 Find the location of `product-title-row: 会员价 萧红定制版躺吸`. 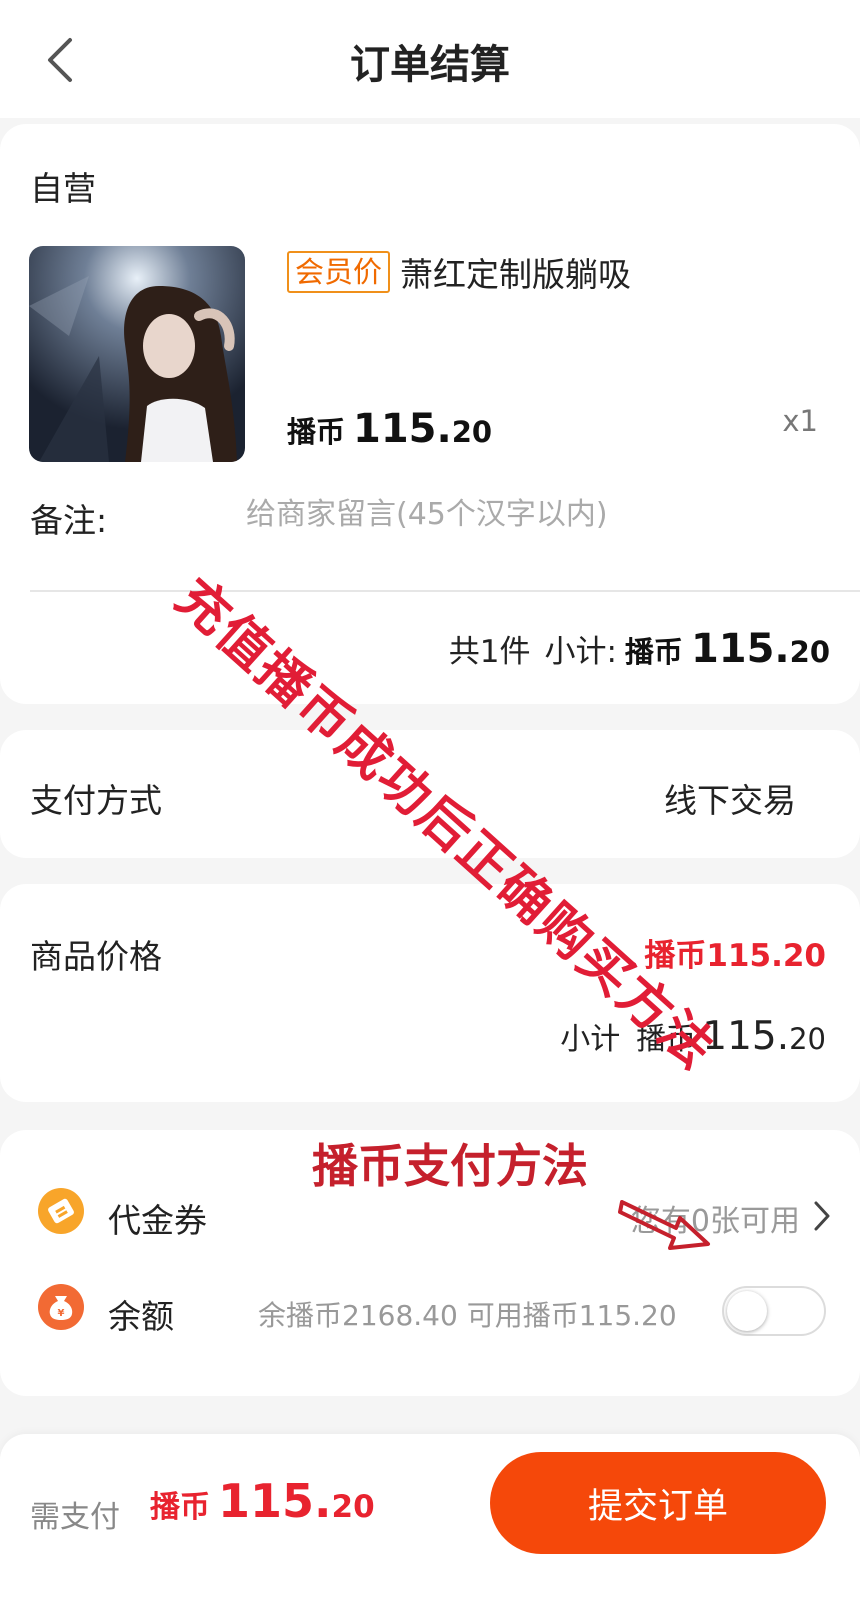

product-title-row: 会员价 萧红定制版躺吸 is located at coordinates (459, 272).